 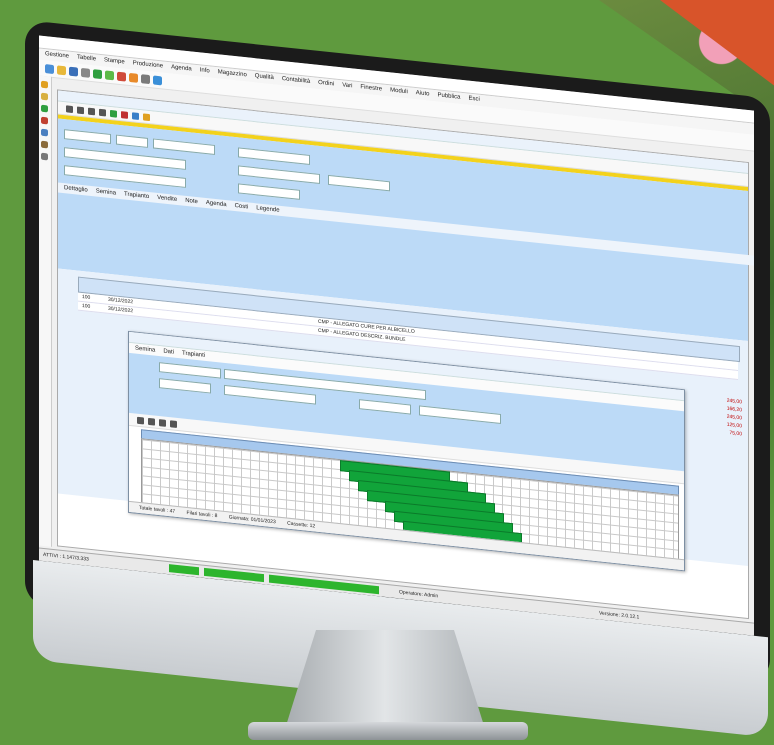 I want to click on edit-icon, so click(x=135, y=115).